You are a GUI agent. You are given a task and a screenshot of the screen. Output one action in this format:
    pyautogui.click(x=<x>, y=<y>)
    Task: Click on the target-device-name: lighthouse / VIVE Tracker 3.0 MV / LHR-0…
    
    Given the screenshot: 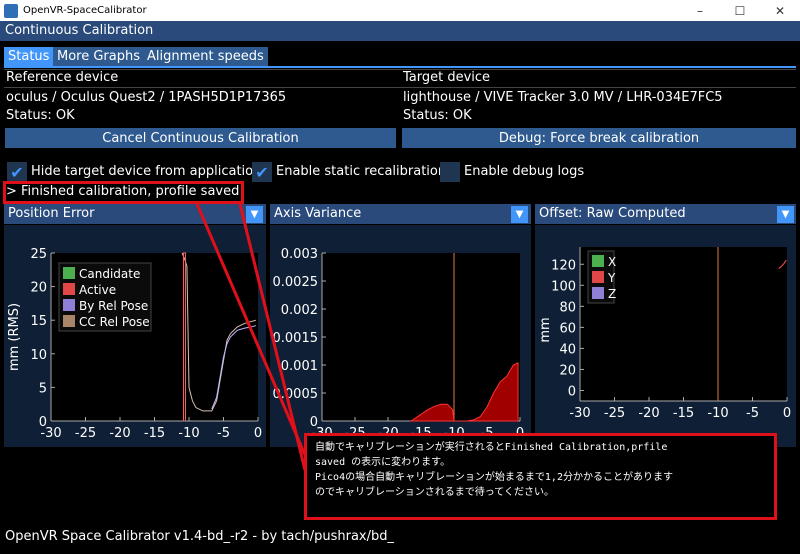 What is the action you would take?
    pyautogui.click(x=563, y=97)
    